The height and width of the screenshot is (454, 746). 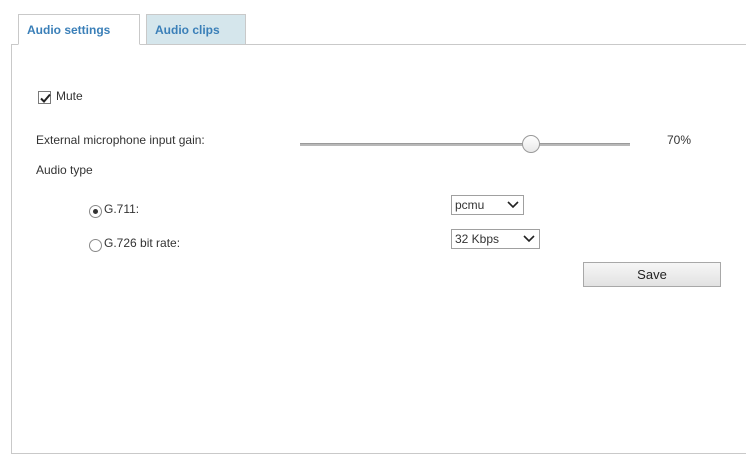 I want to click on gain-slider-track, so click(x=465, y=144).